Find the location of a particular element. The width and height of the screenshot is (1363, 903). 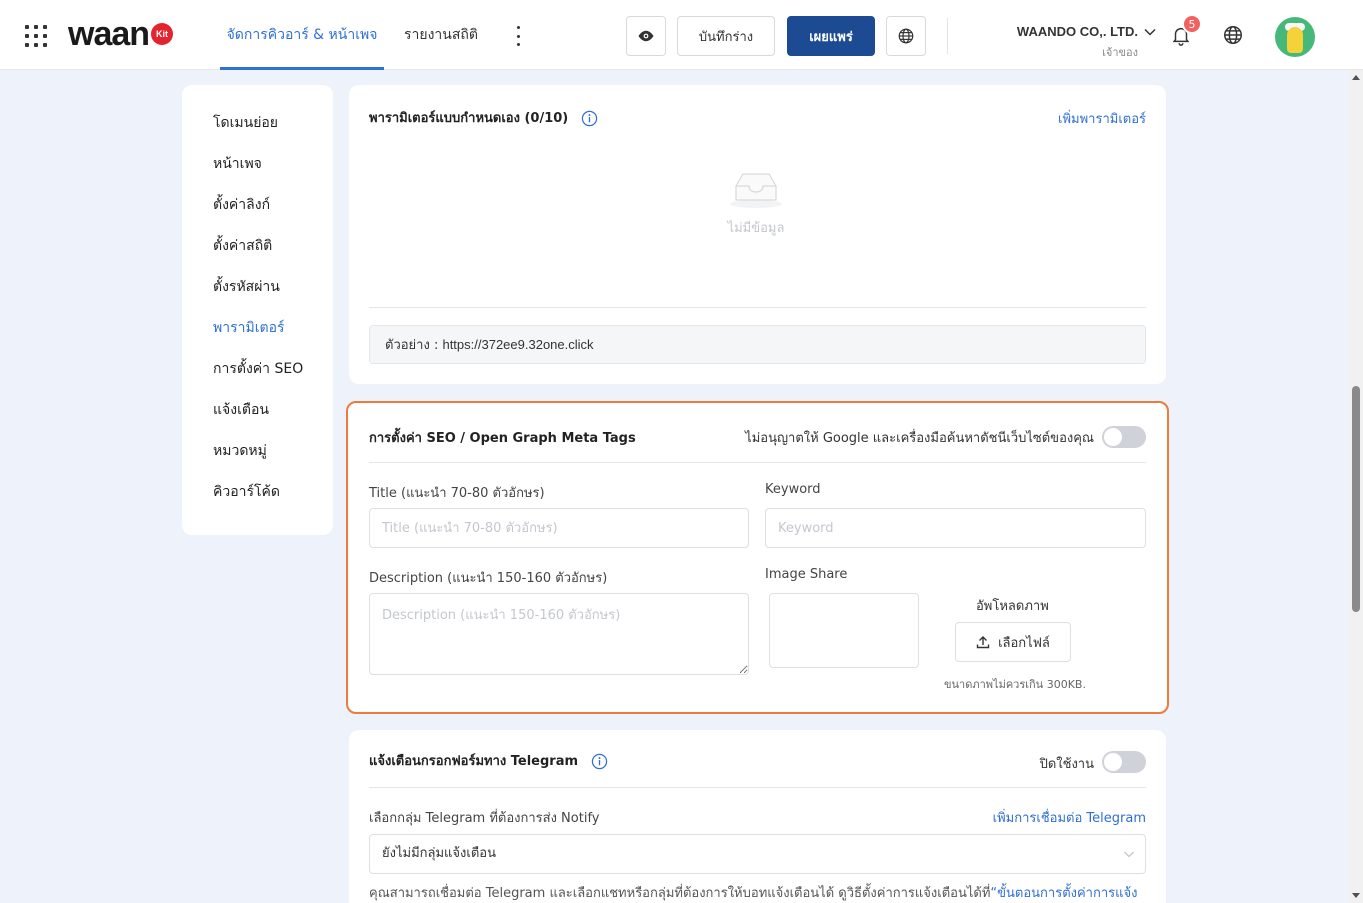

sidebar-item-pages: หน้าเพจ is located at coordinates (257, 164).